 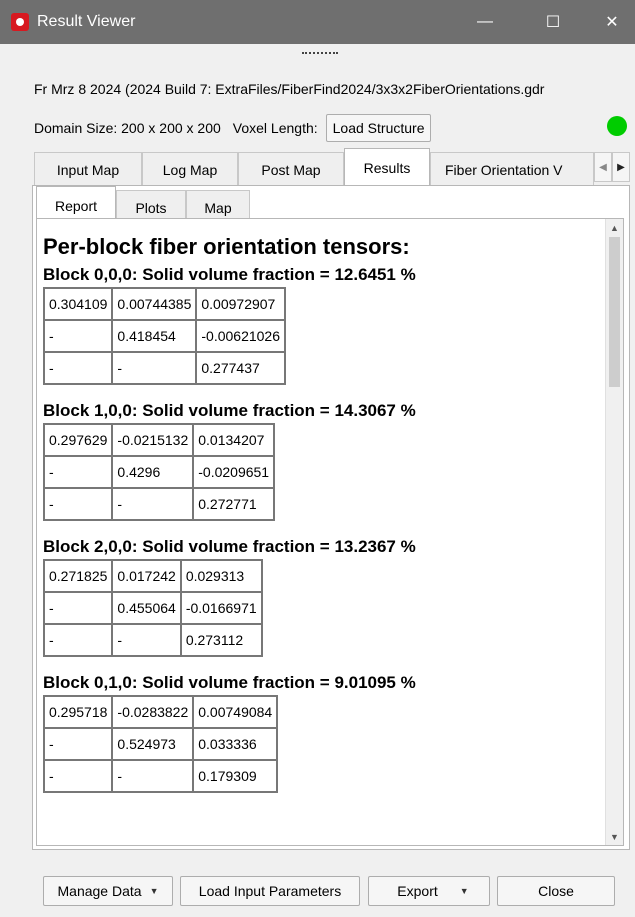 What do you see at coordinates (387, 167) in the screenshot?
I see `tab-results: Results` at bounding box center [387, 167].